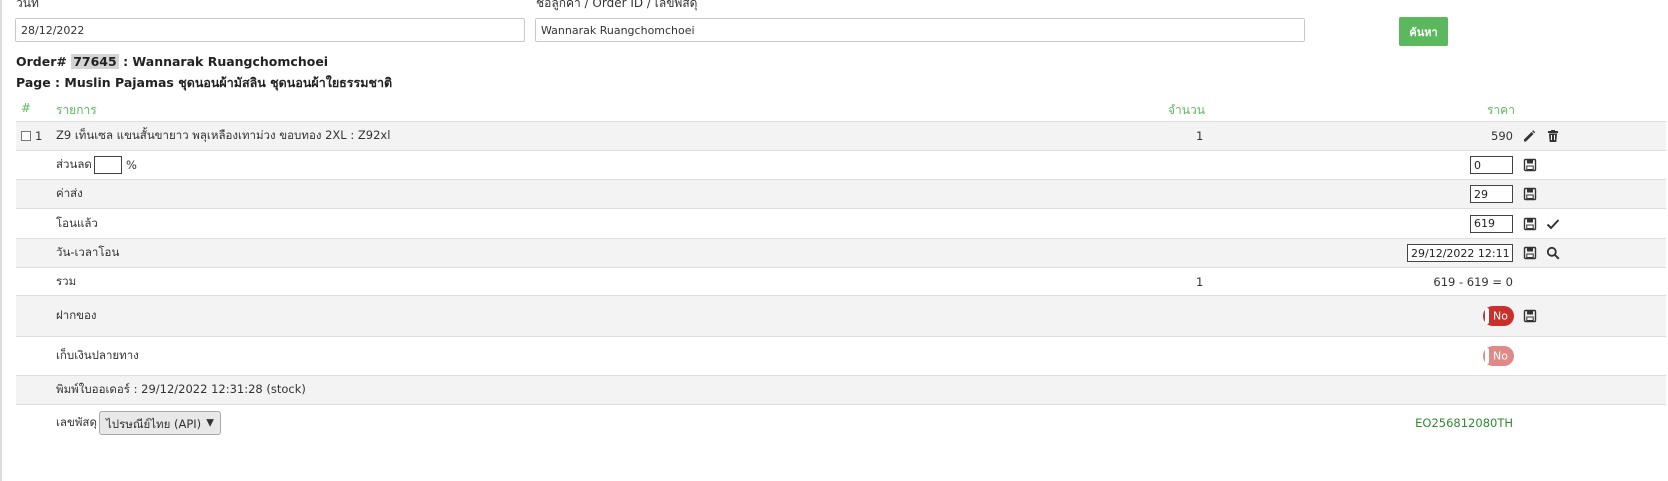  What do you see at coordinates (1460, 253) in the screenshot?
I see `transfer-time-input` at bounding box center [1460, 253].